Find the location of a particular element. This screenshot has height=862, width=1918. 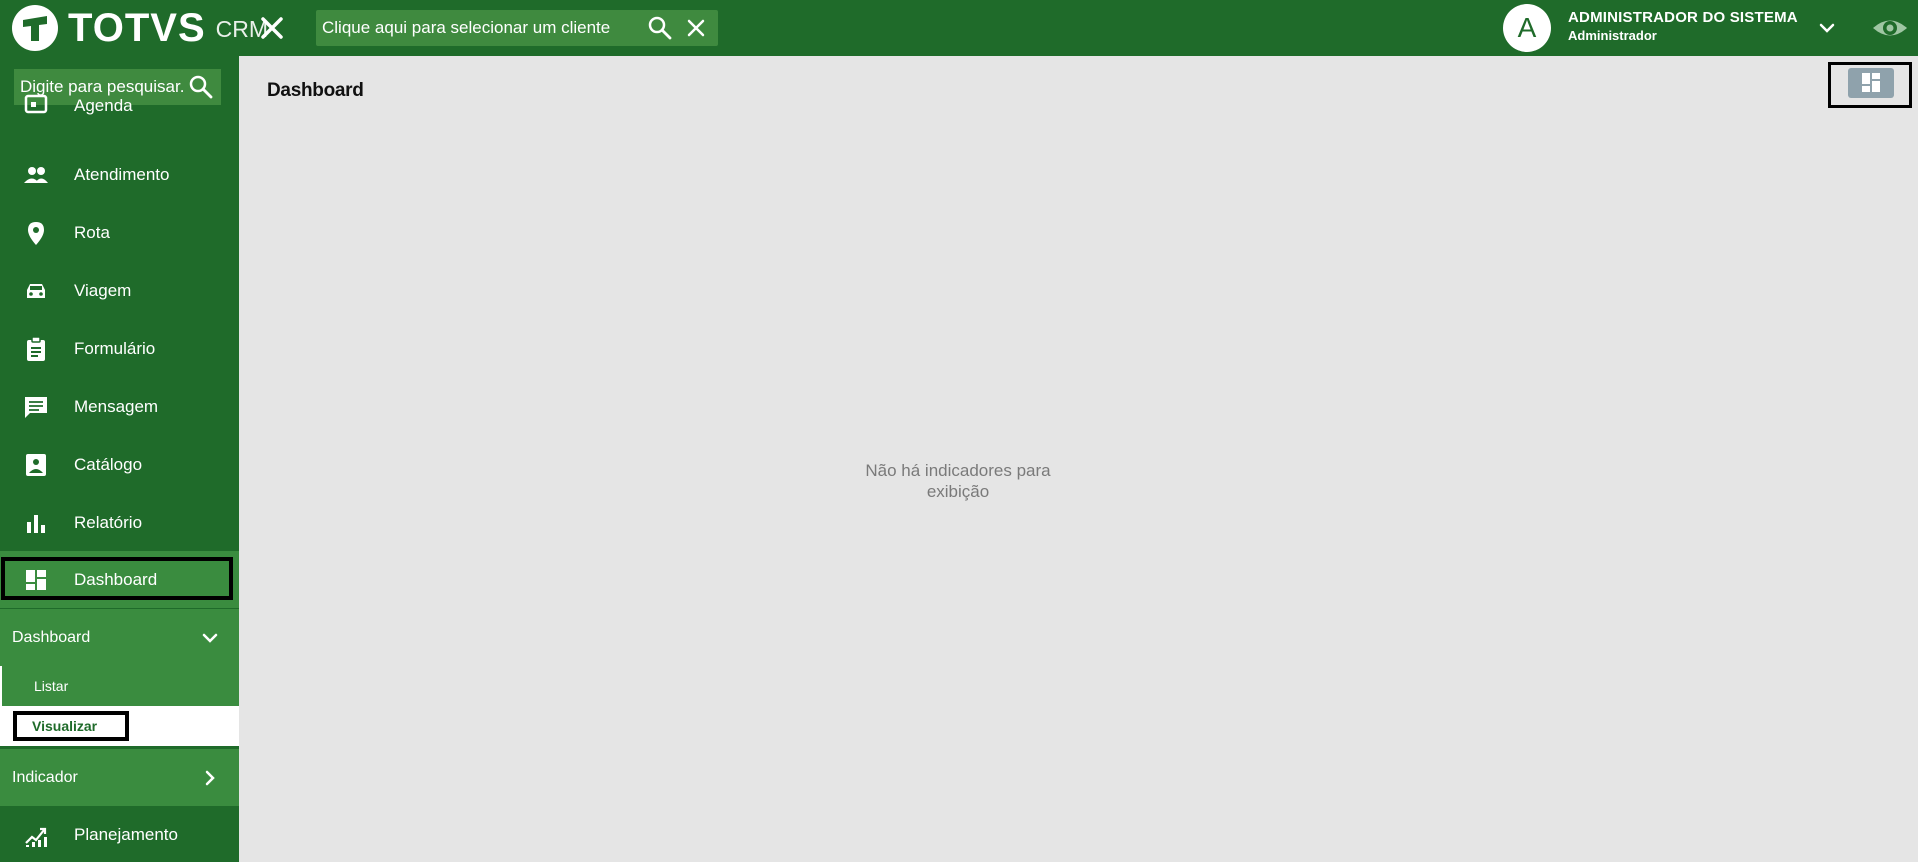

client-selector is located at coordinates (517, 28).